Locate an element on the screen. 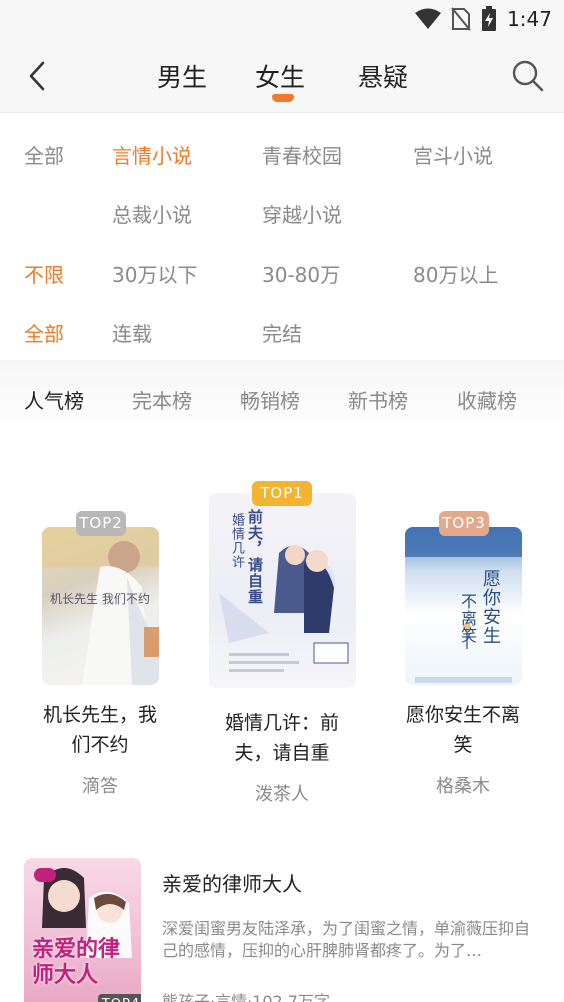 The width and height of the screenshot is (564, 1002). book-title: 亲爱的律师大人 is located at coordinates (232, 884).